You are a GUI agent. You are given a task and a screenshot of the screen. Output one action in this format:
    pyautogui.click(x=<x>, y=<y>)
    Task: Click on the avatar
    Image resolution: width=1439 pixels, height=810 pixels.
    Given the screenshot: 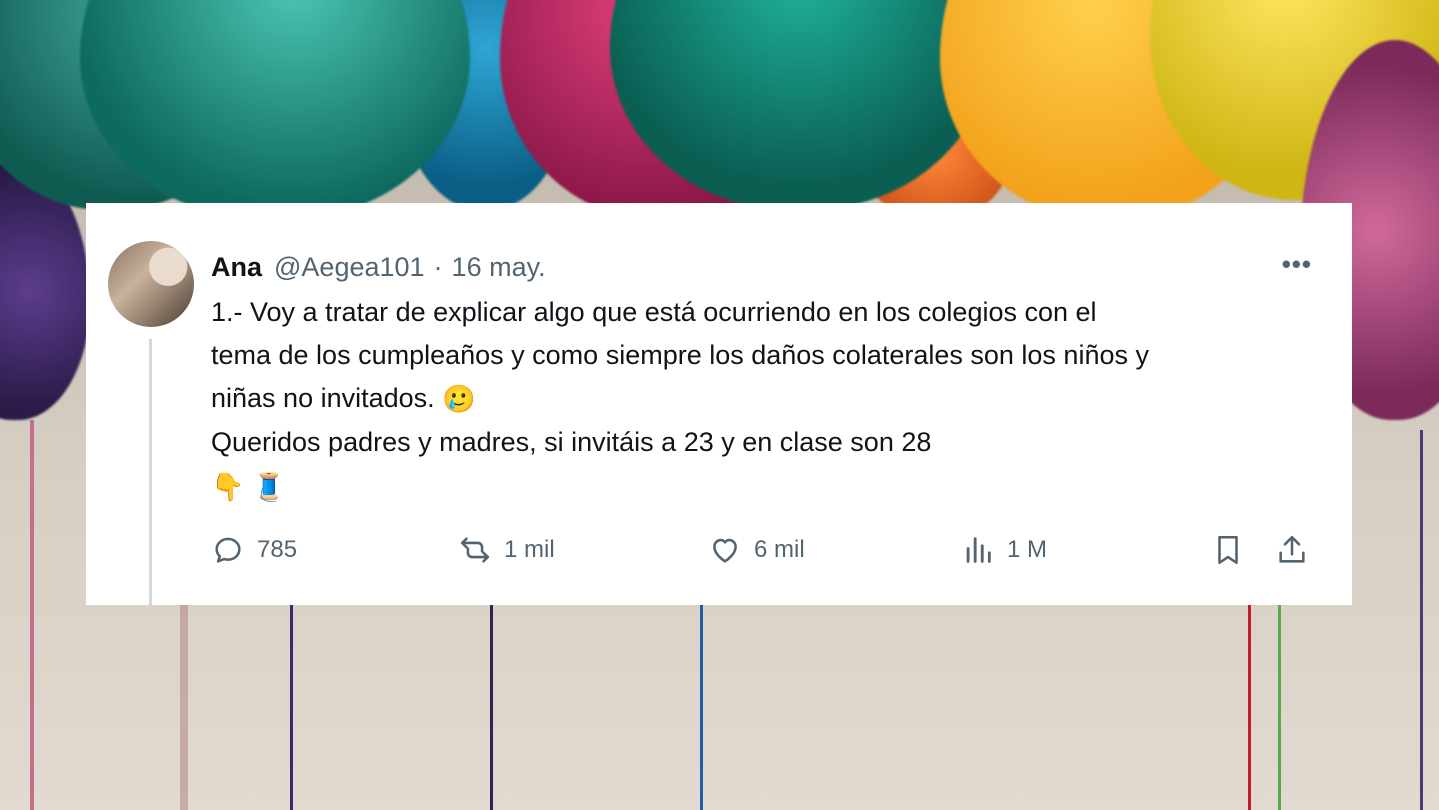 What is the action you would take?
    pyautogui.click(x=151, y=284)
    